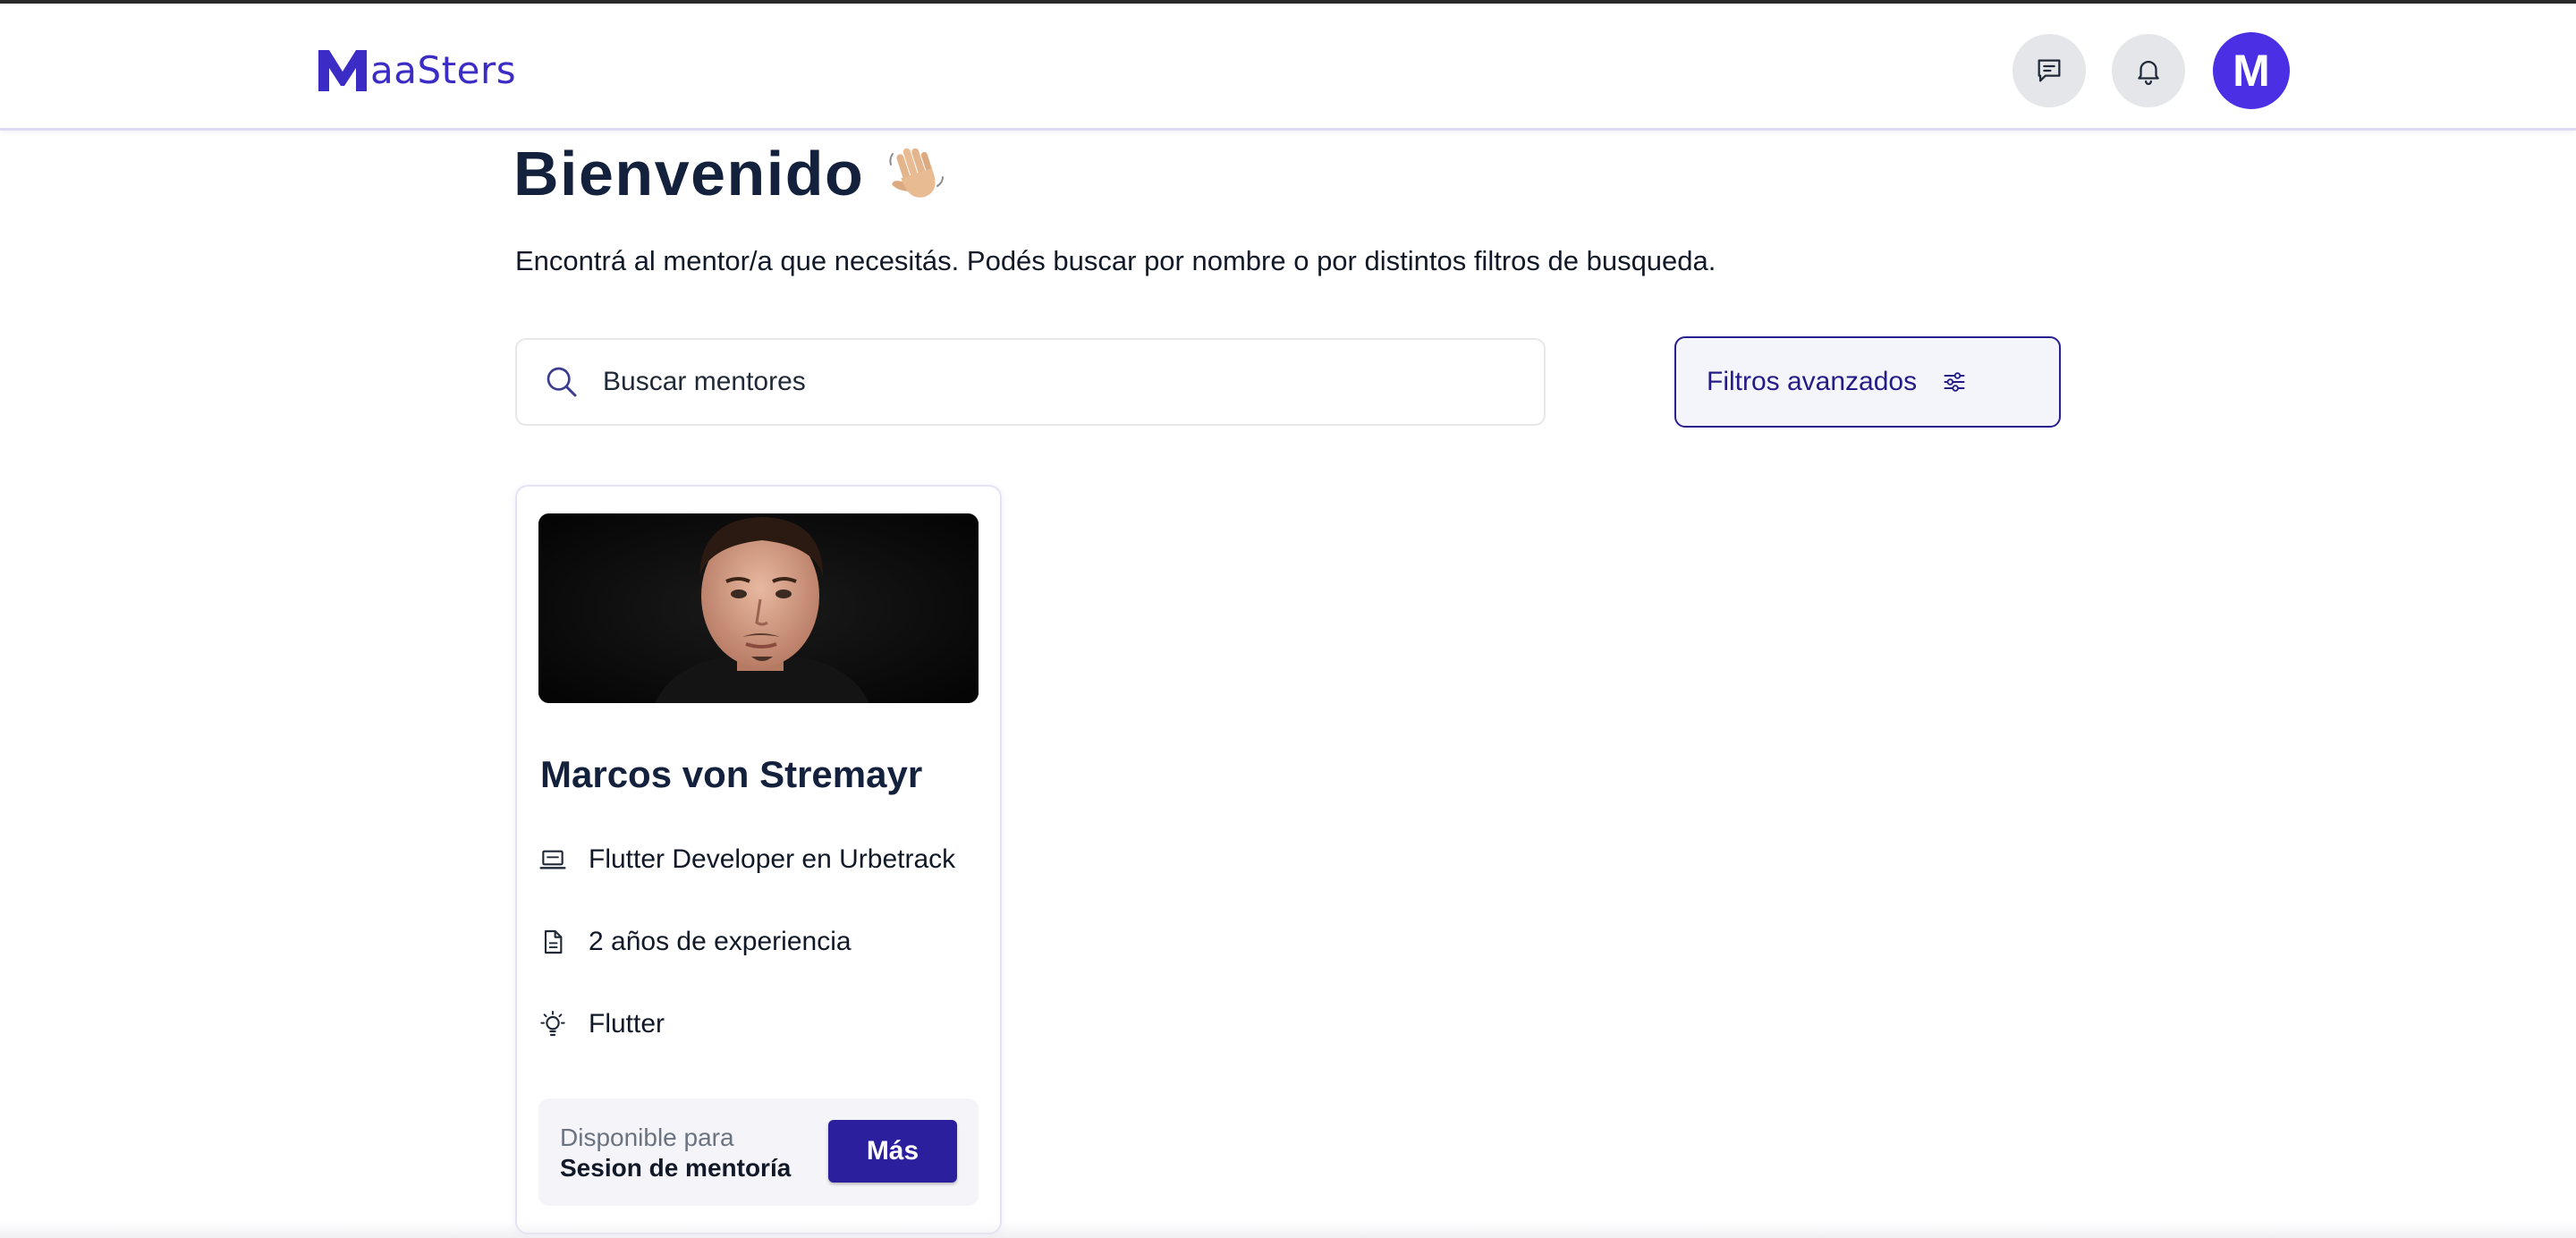 Image resolution: width=2576 pixels, height=1238 pixels. Describe the element at coordinates (917, 173) in the screenshot. I see `waving-hand-icon` at that location.